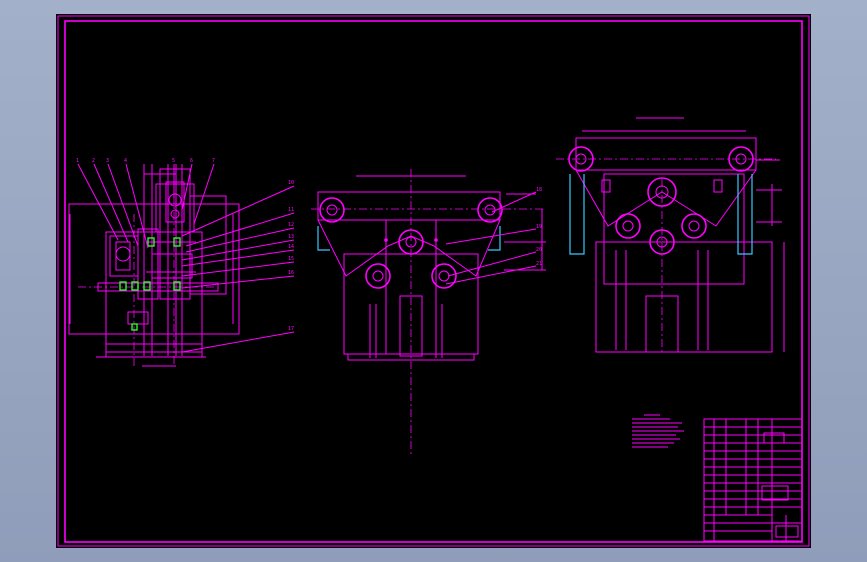  Describe the element at coordinates (428, 311) in the screenshot. I see `front-view` at that location.